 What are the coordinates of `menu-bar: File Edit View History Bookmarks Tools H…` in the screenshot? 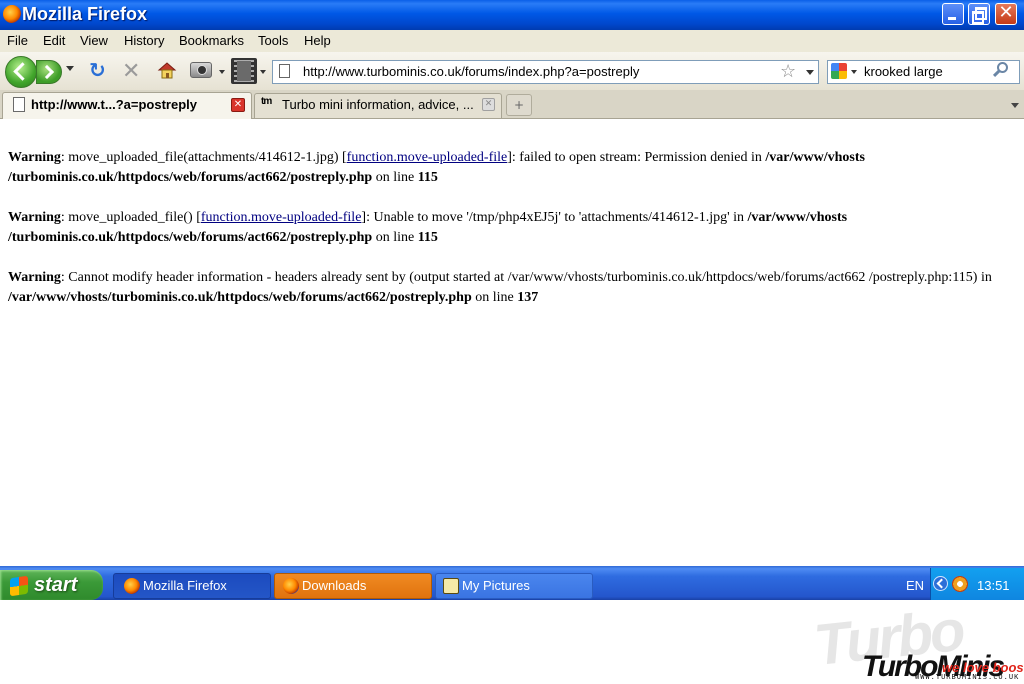 It's located at (512, 41).